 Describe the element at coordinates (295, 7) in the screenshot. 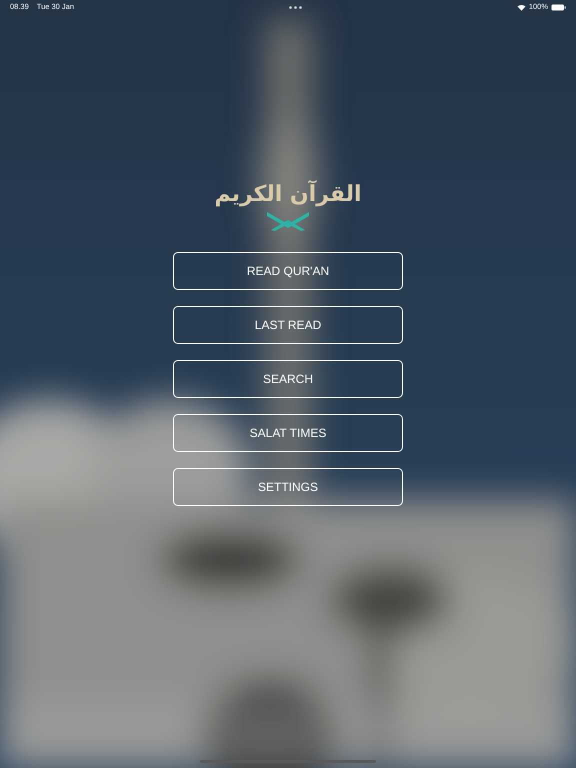

I see `more-icon` at that location.